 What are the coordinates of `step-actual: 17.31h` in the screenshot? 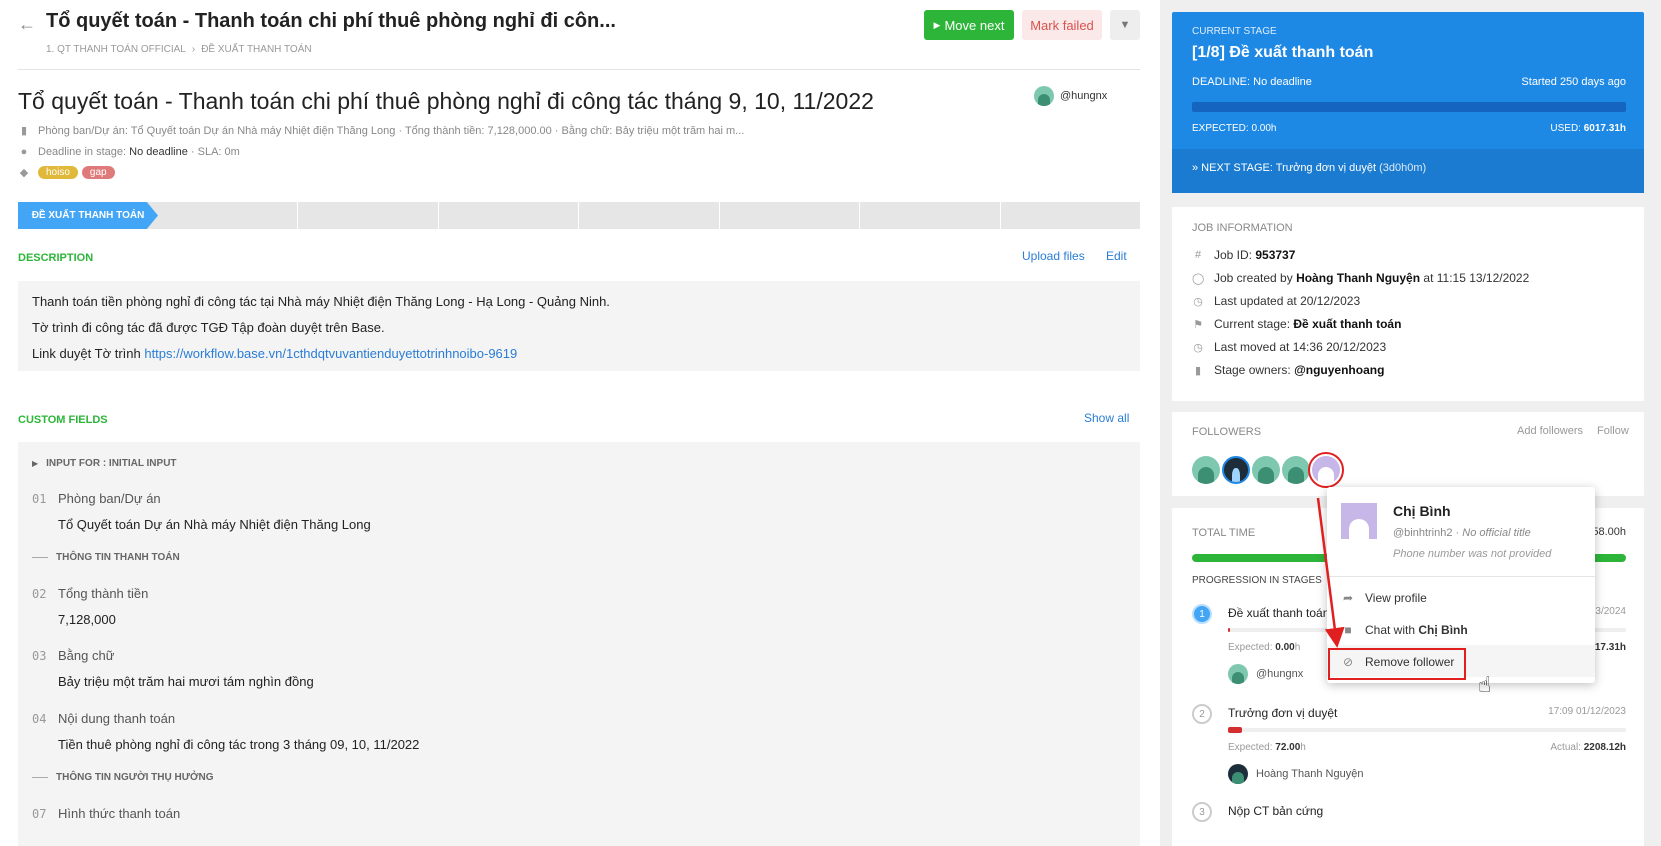 It's located at (1610, 647).